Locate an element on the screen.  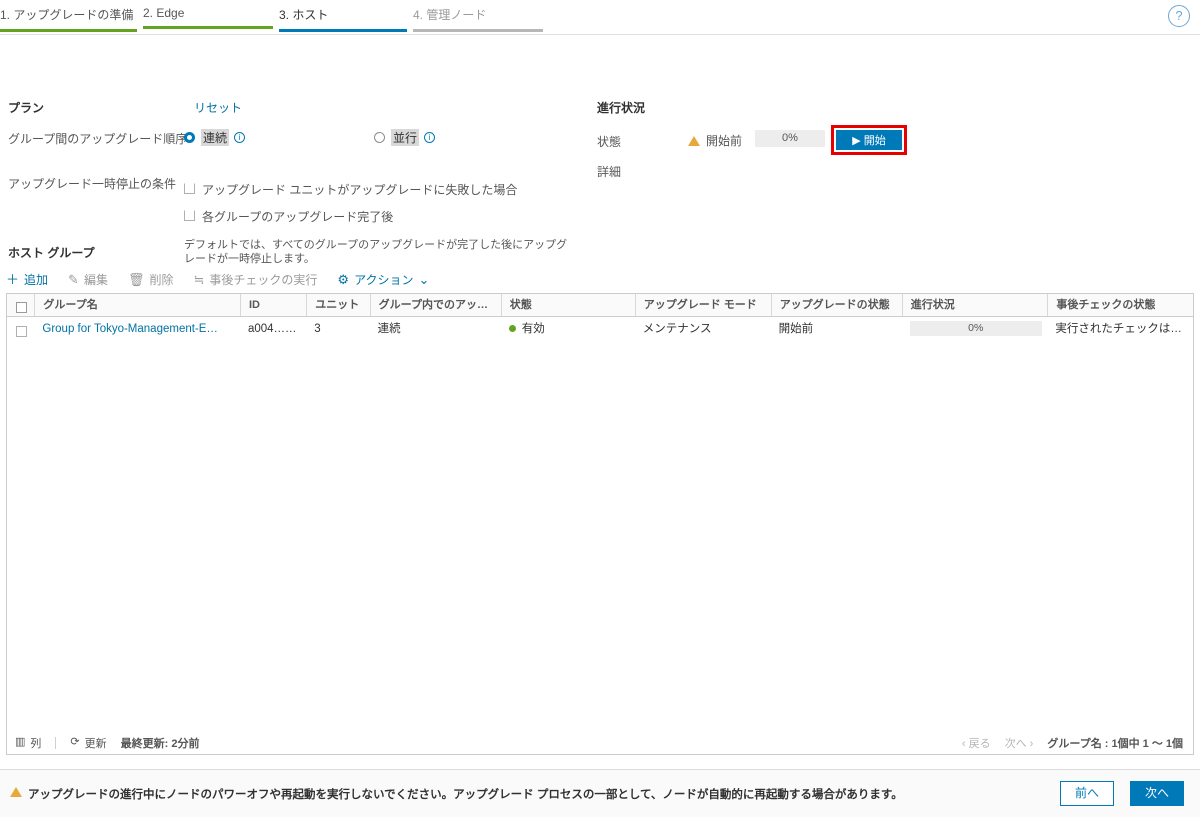
table-footer-left: ▥ 列 ⟳ 更新 最終更新: 2分前 is located at coordinates (103, 743).